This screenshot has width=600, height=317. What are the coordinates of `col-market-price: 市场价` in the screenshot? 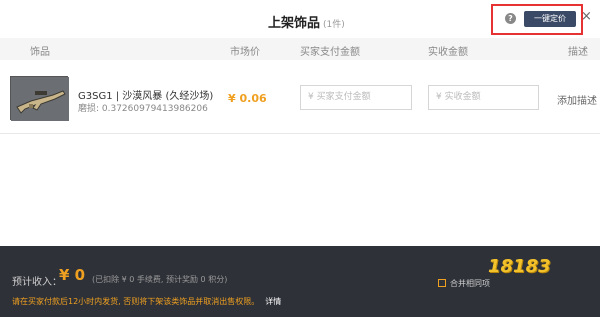 It's located at (245, 52).